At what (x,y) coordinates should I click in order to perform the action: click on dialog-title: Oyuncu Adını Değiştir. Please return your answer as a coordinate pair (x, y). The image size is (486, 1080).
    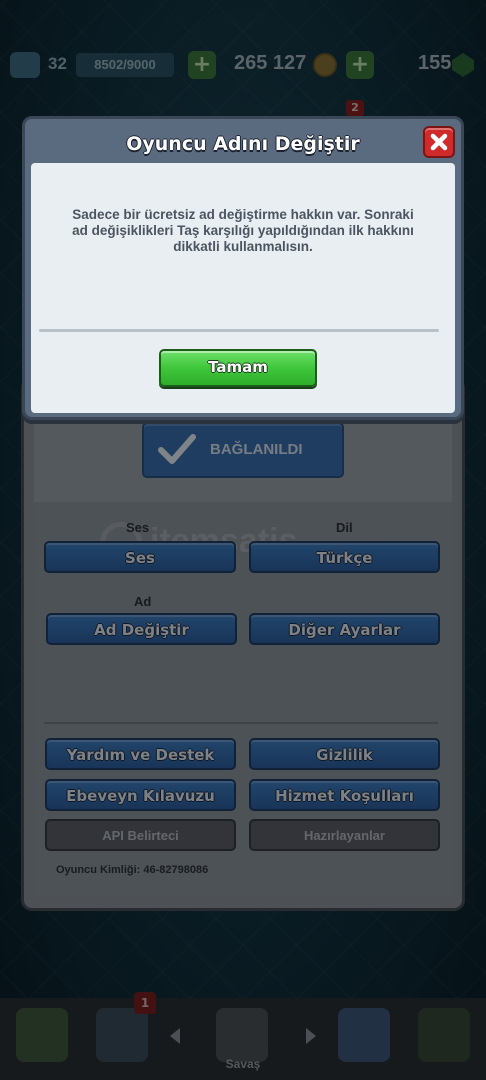
    Looking at the image, I should click on (243, 144).